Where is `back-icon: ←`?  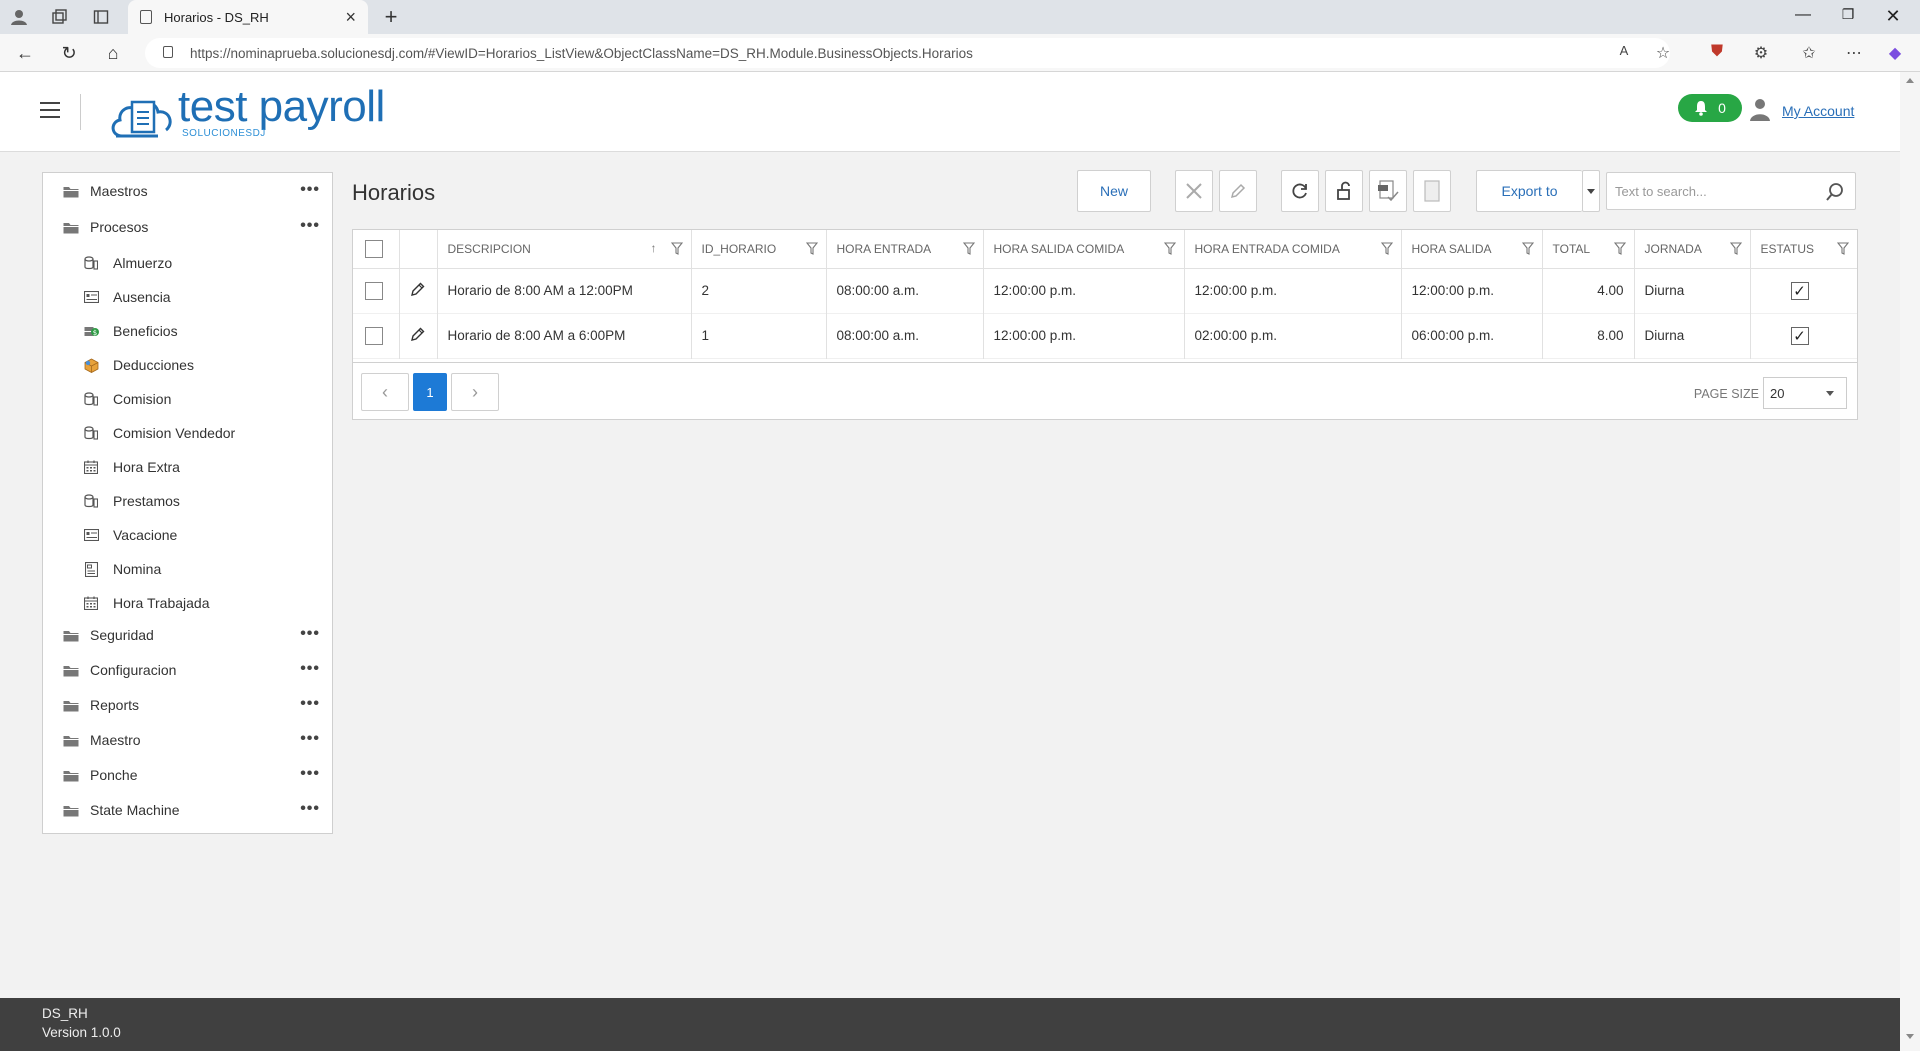 back-icon: ← is located at coordinates (25, 53).